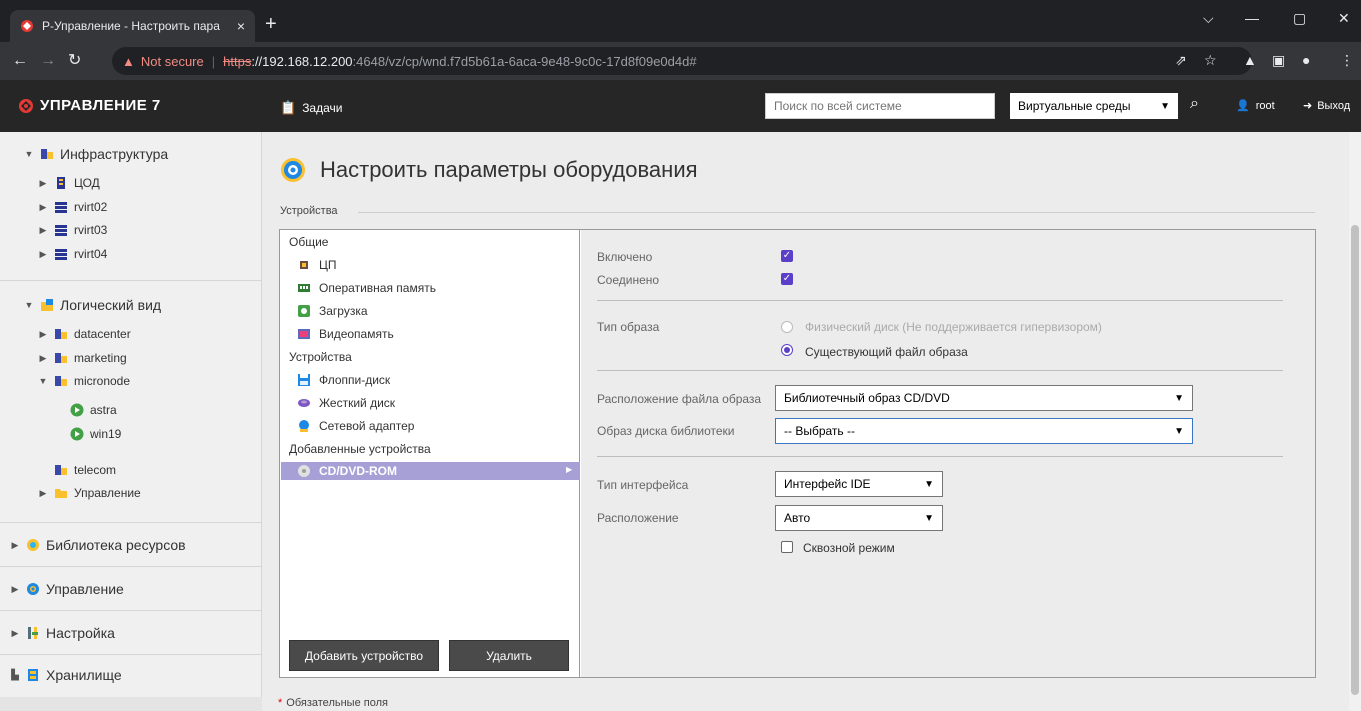 Image resolution: width=1361 pixels, height=711 pixels. Describe the element at coordinates (288, 107) in the screenshot. I see `clipboard-icon: 📋` at that location.